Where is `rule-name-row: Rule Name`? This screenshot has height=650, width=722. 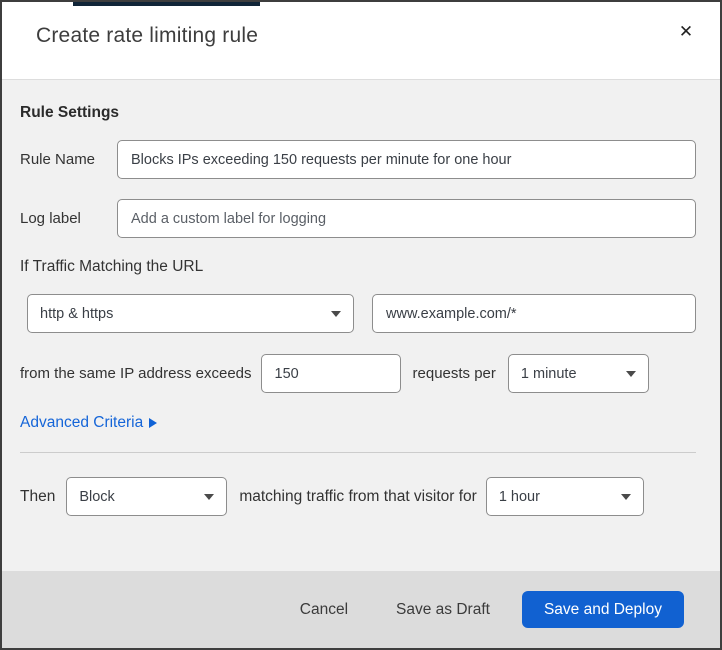
rule-name-row: Rule Name is located at coordinates (358, 159).